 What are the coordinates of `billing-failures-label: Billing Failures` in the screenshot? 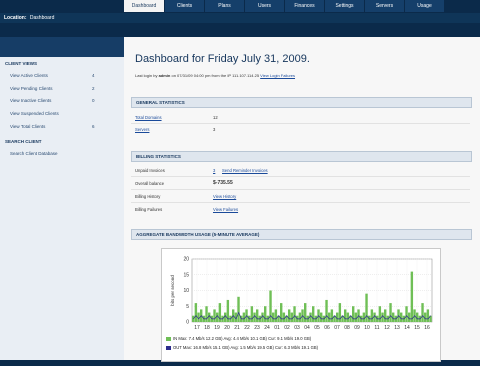 It's located at (149, 209).